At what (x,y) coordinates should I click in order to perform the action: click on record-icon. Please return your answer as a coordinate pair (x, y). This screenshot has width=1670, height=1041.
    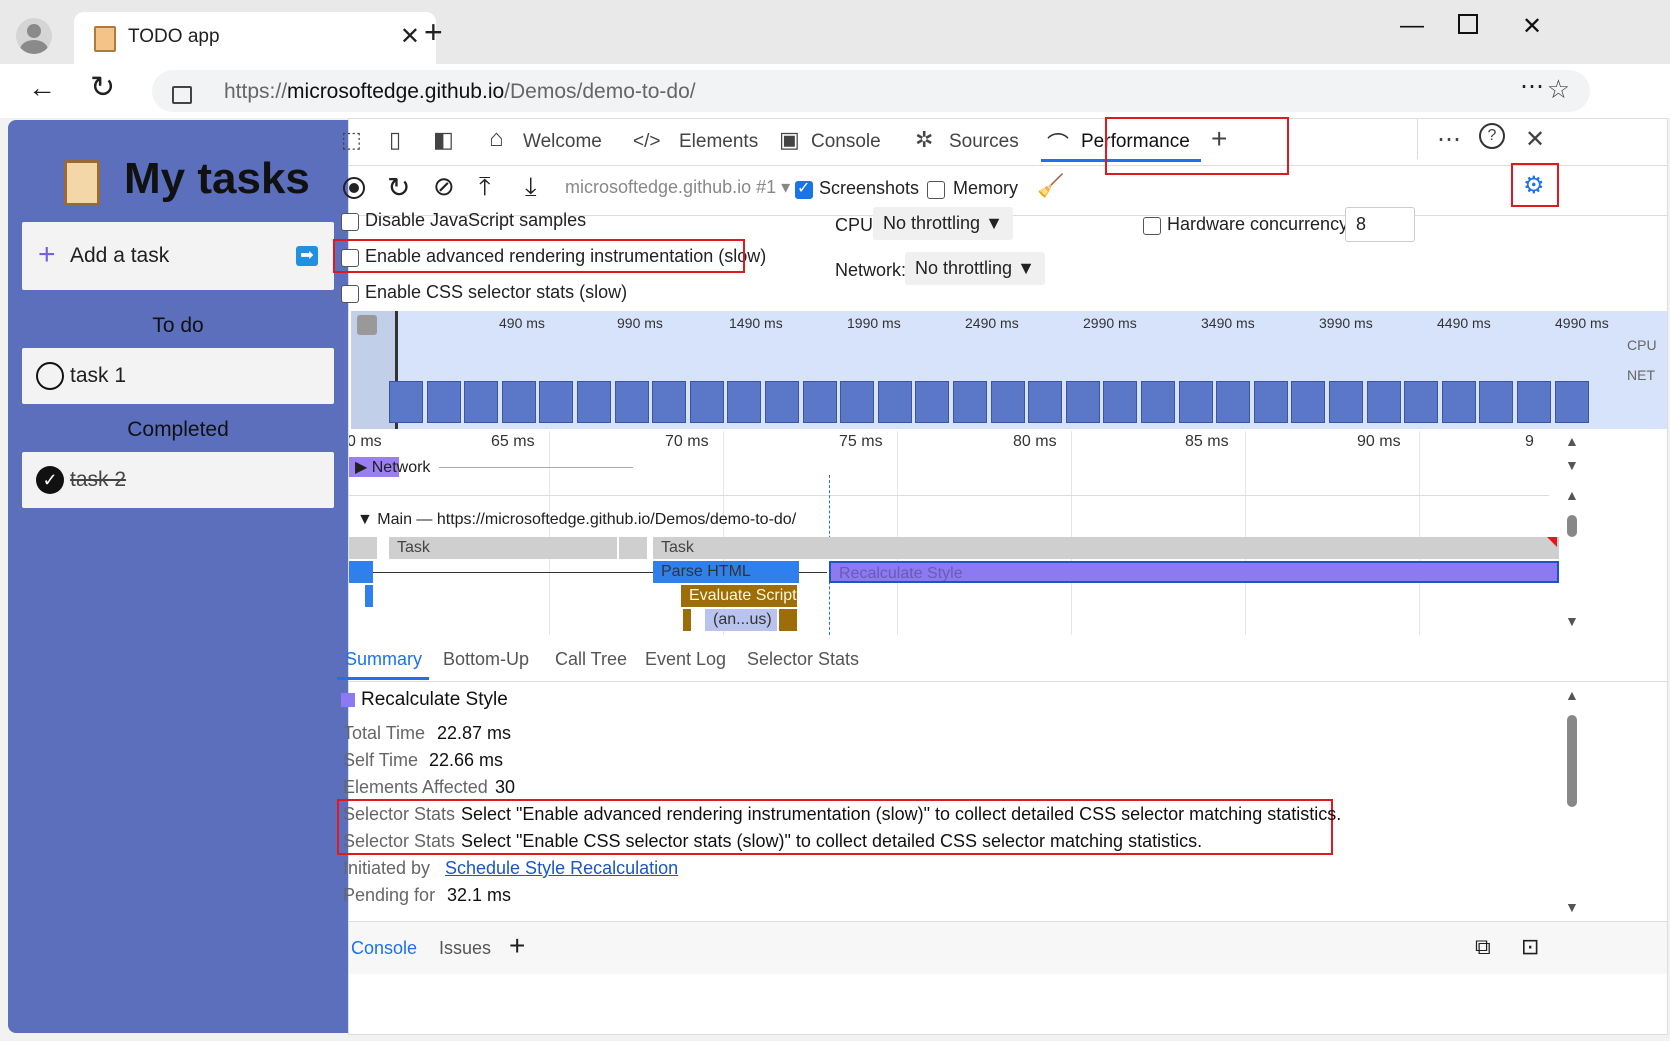
    Looking at the image, I should click on (354, 188).